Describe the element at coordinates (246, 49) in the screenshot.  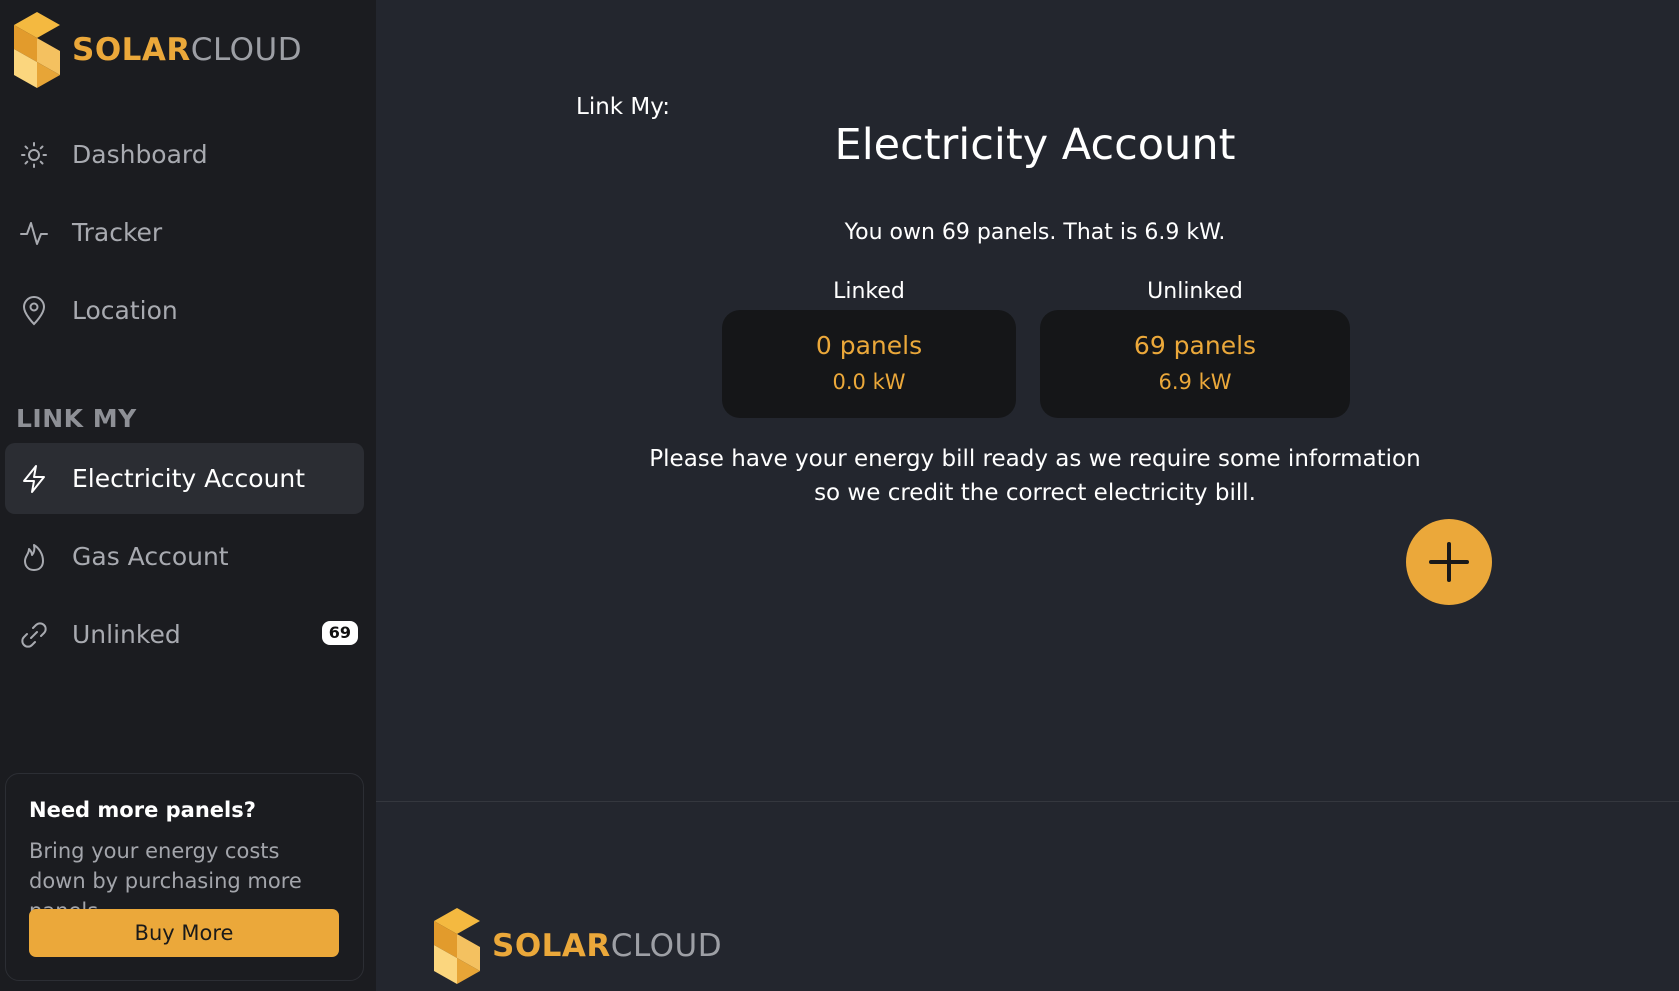
I see `brand-cloud: CLOUD` at that location.